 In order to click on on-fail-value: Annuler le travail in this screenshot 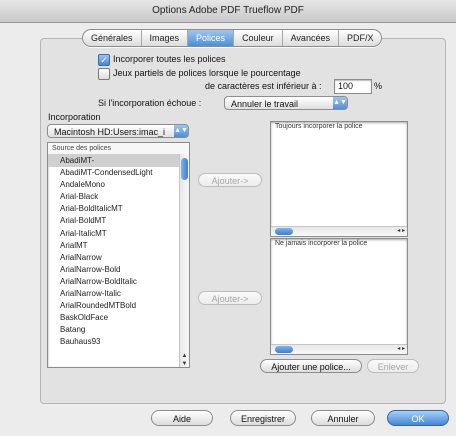, I will do `click(265, 104)`.